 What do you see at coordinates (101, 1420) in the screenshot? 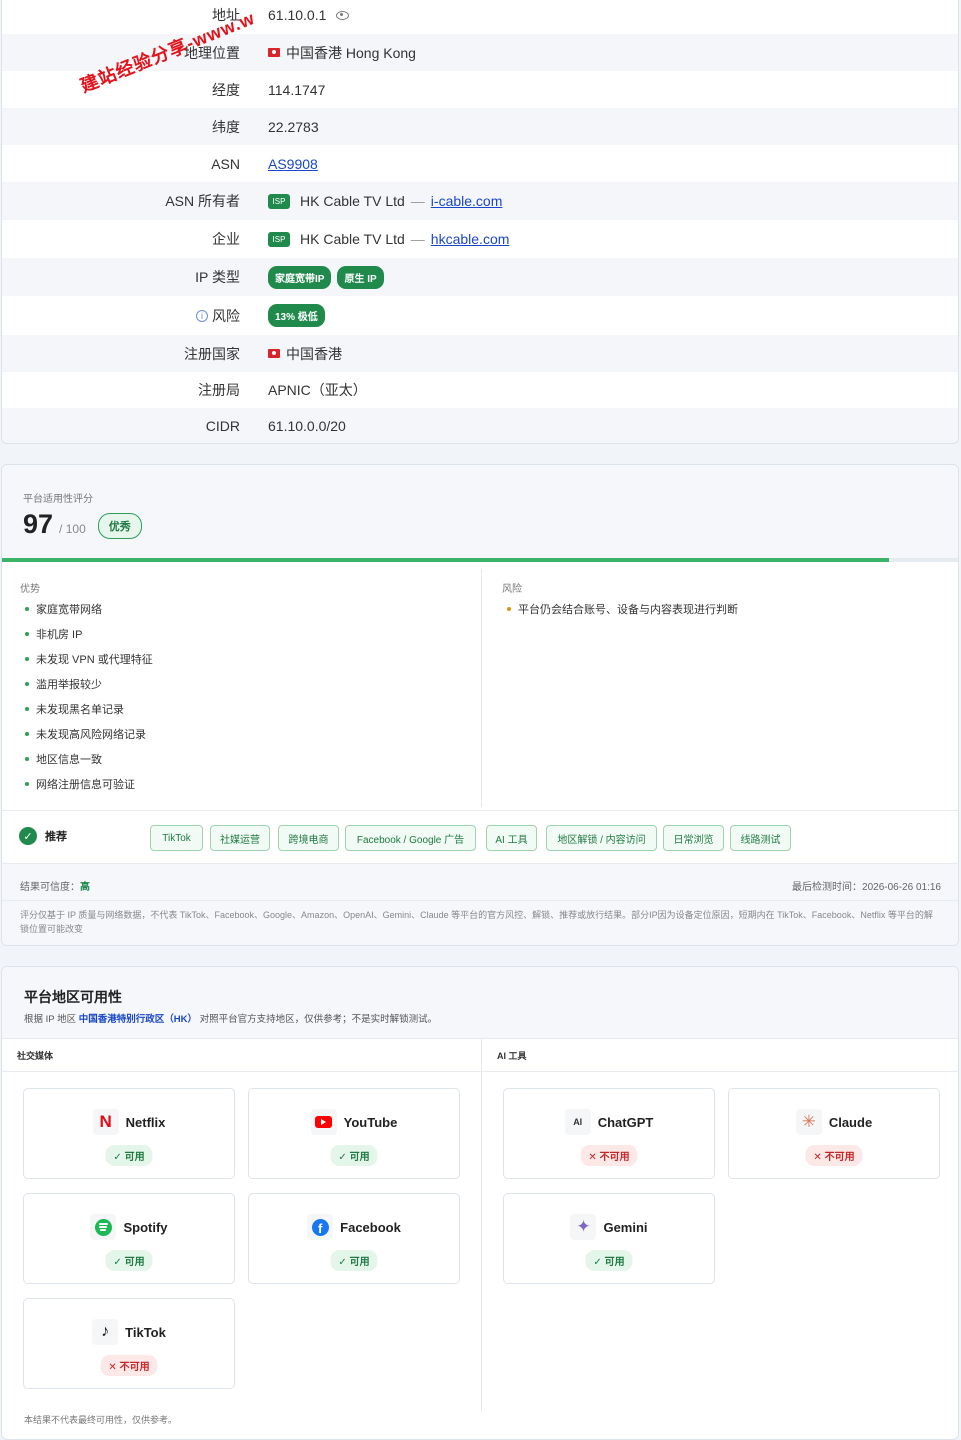
I see `availability-footnote: 本结果不代表最终可用性，仅供参考。` at bounding box center [101, 1420].